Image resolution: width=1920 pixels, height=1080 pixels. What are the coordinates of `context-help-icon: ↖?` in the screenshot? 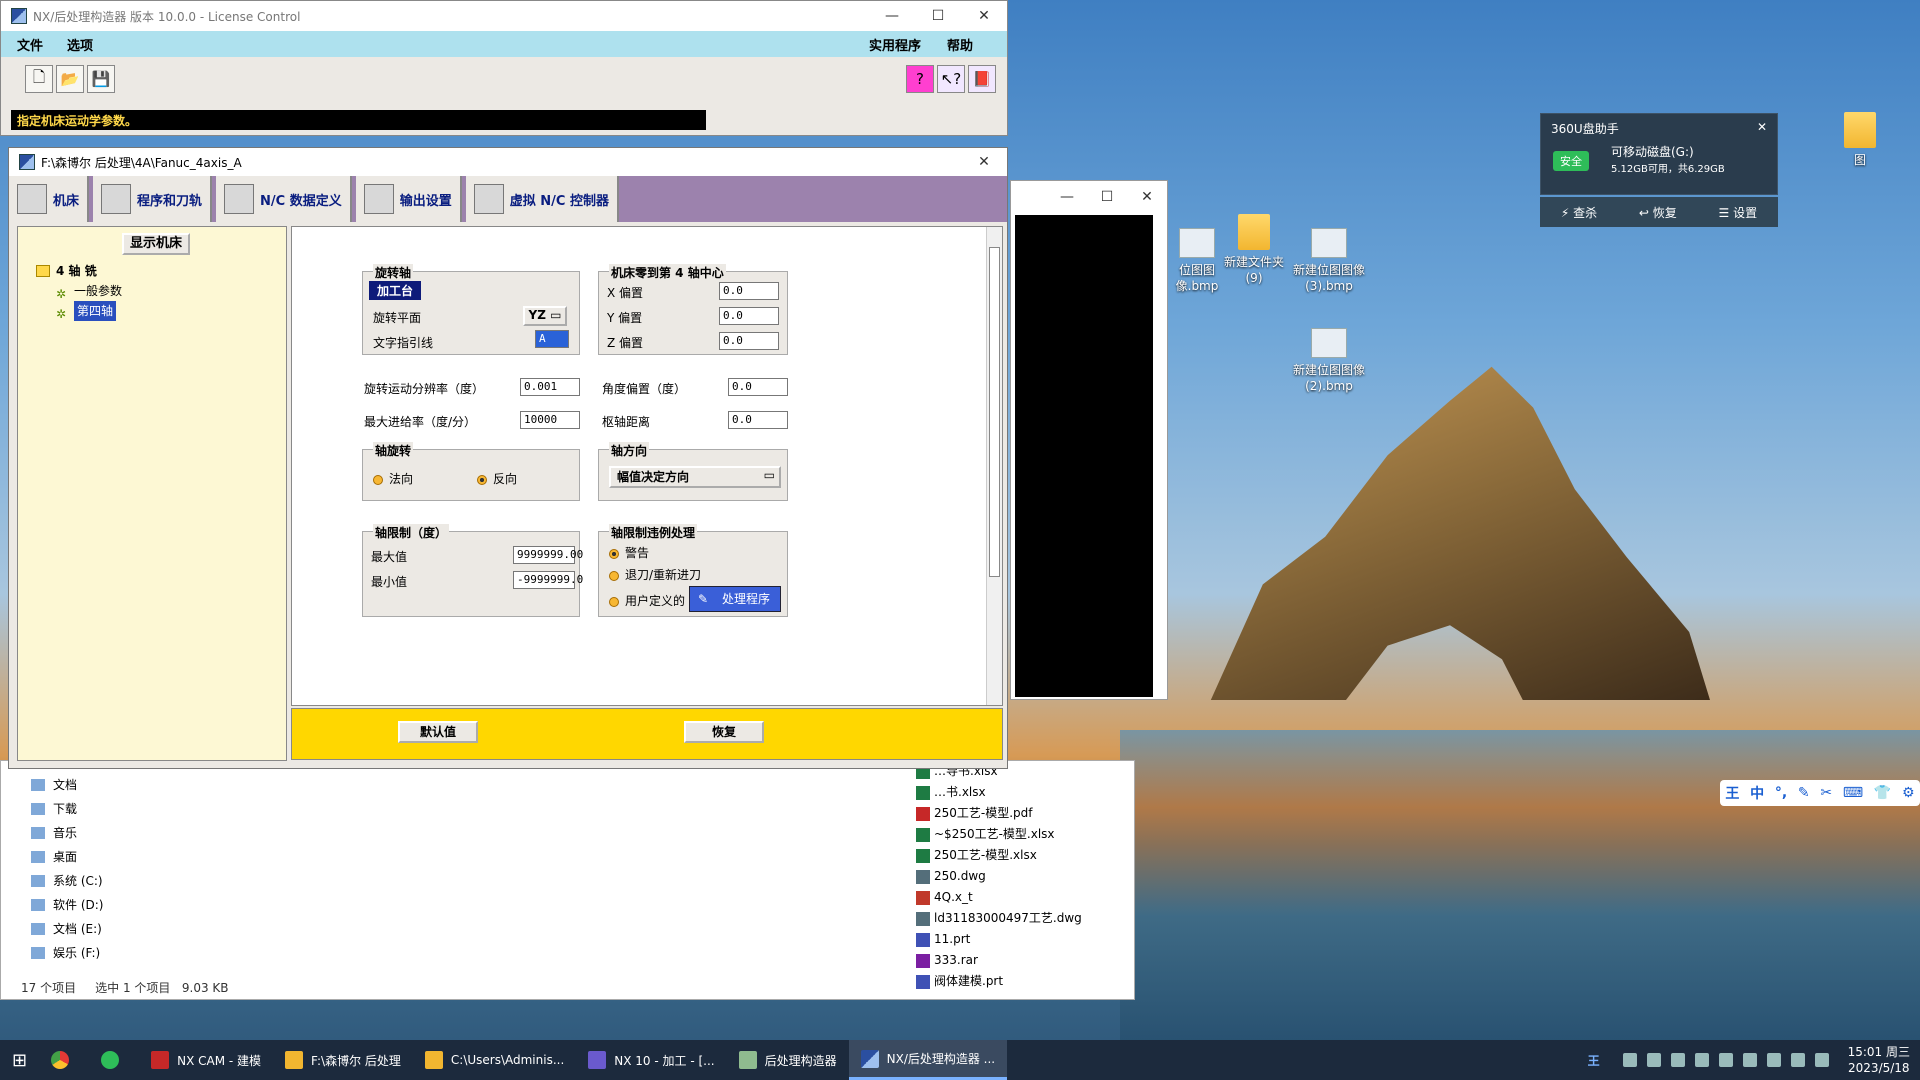 It's located at (951, 79).